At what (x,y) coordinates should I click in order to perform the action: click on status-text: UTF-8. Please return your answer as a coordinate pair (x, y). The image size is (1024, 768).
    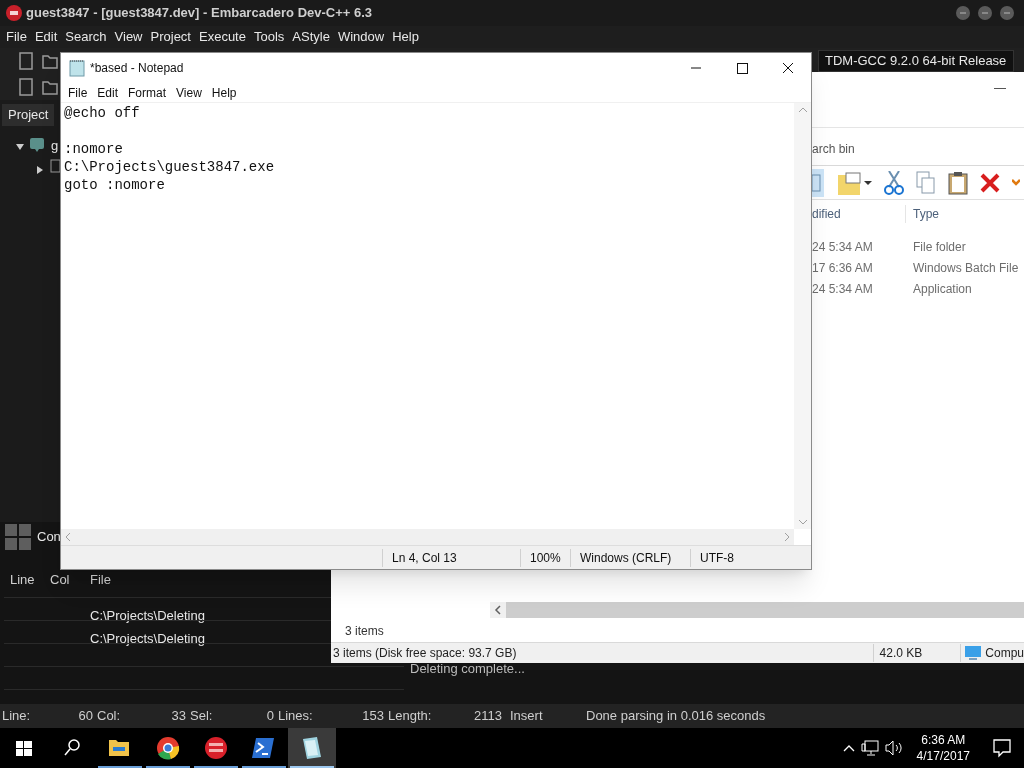
    Looking at the image, I should click on (740, 557).